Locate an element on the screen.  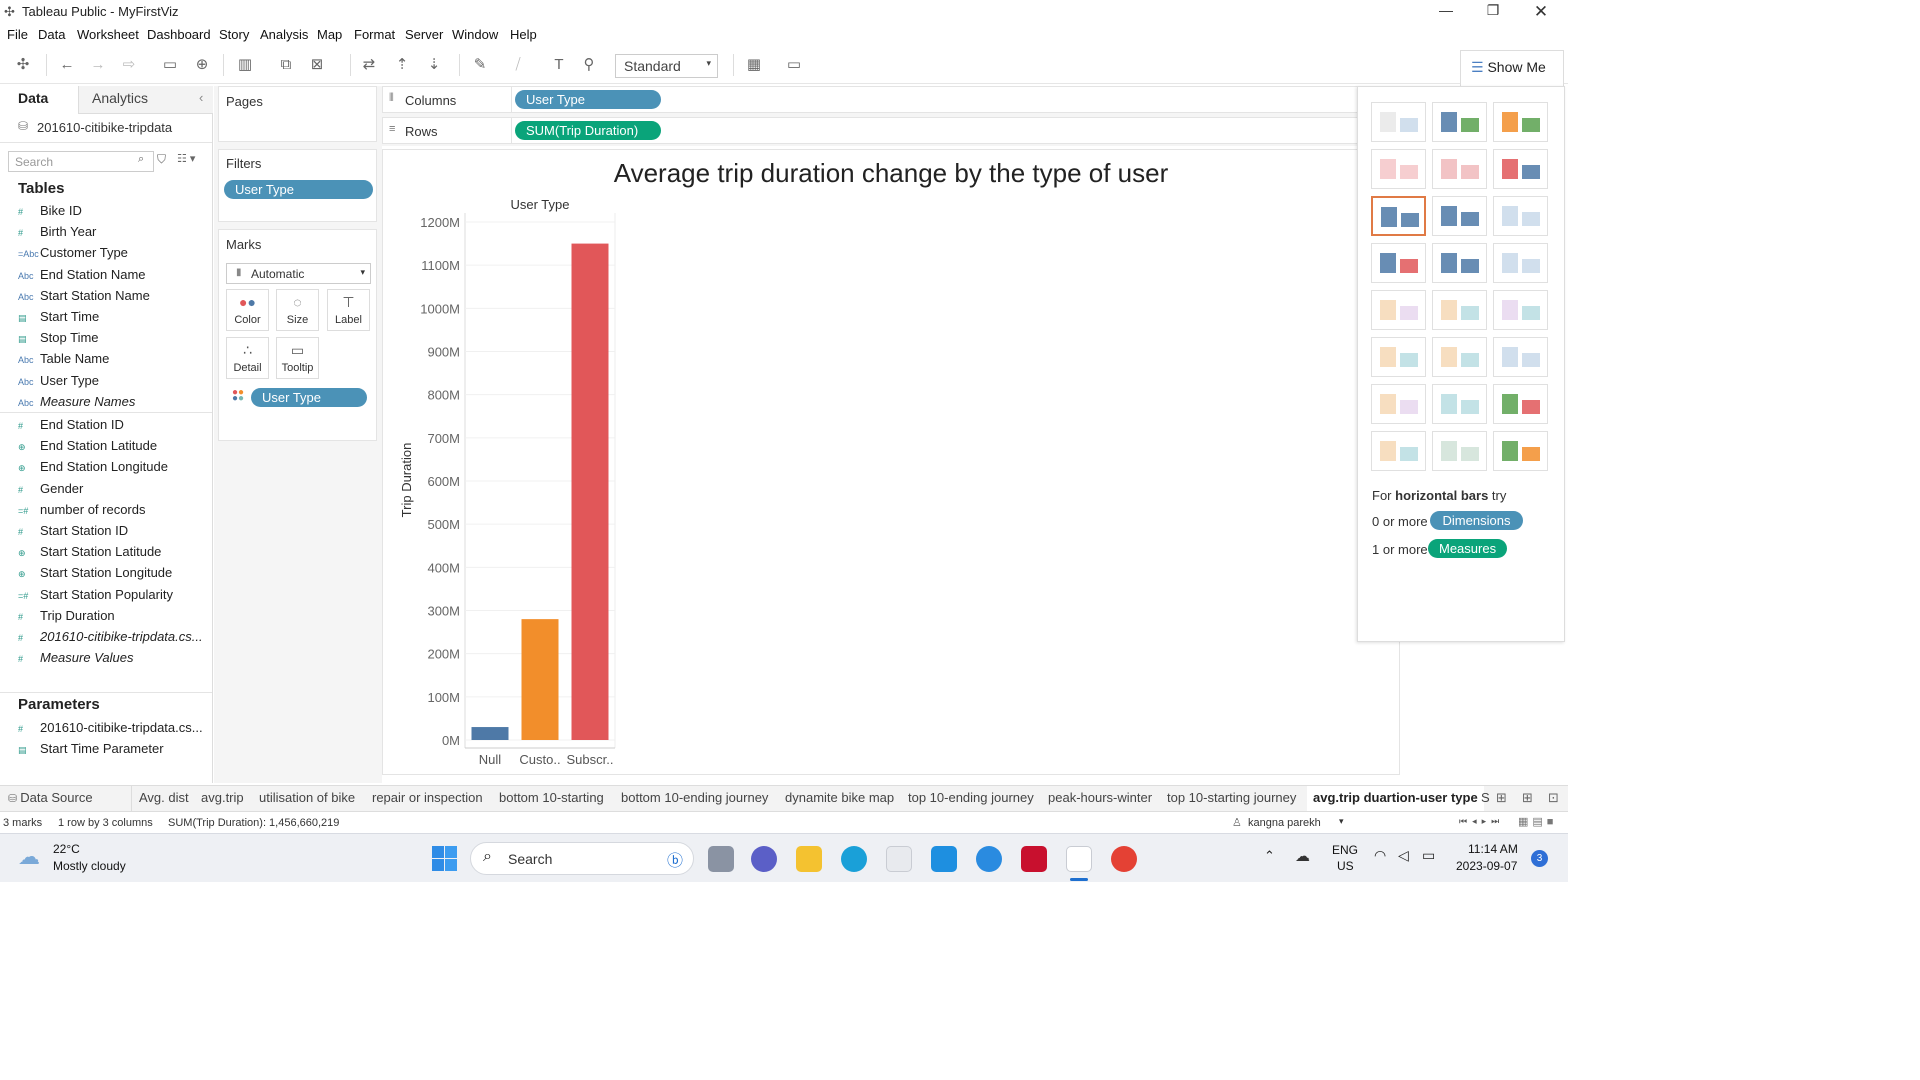
chevron-down-icon: ▾ is located at coordinates (1341, 821).